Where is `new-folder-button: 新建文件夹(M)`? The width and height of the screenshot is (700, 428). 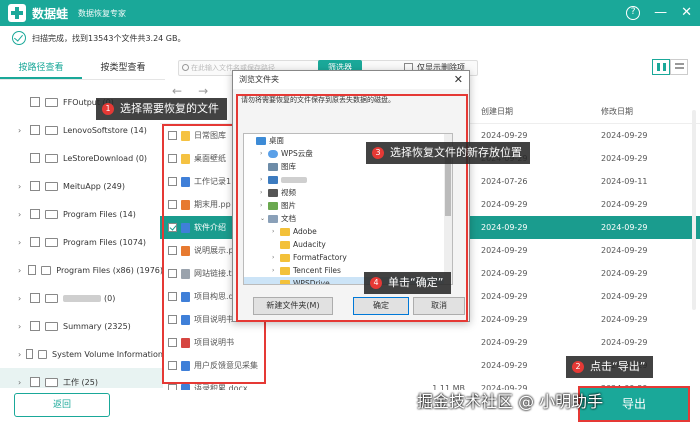 new-folder-button: 新建文件夹(M) is located at coordinates (293, 306).